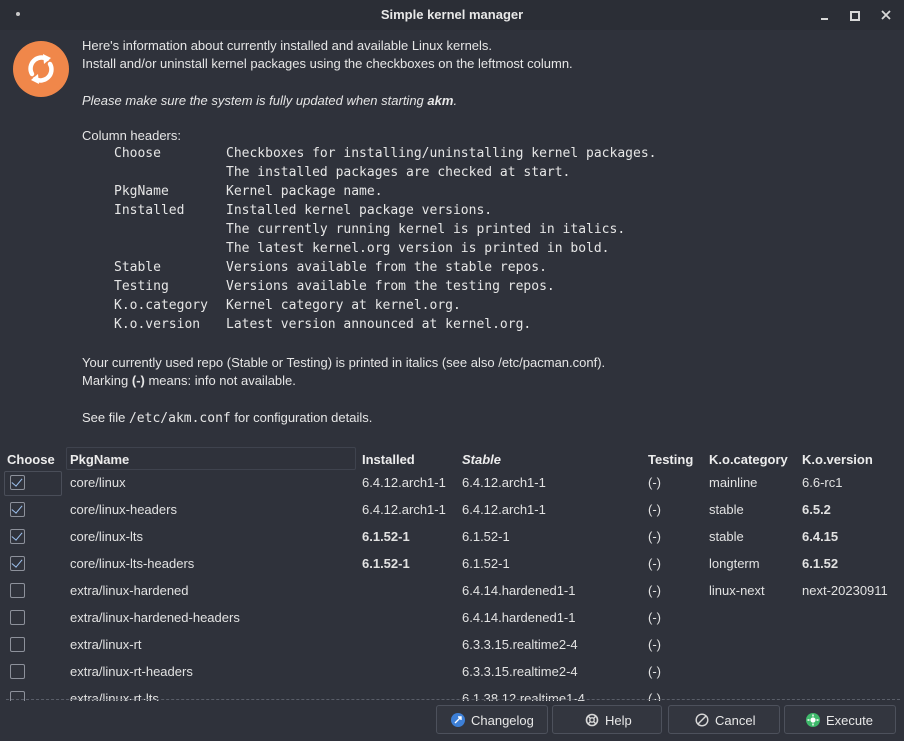 The image size is (904, 741). I want to click on cell-pkgname: extra/linux-hardened, so click(129, 590).